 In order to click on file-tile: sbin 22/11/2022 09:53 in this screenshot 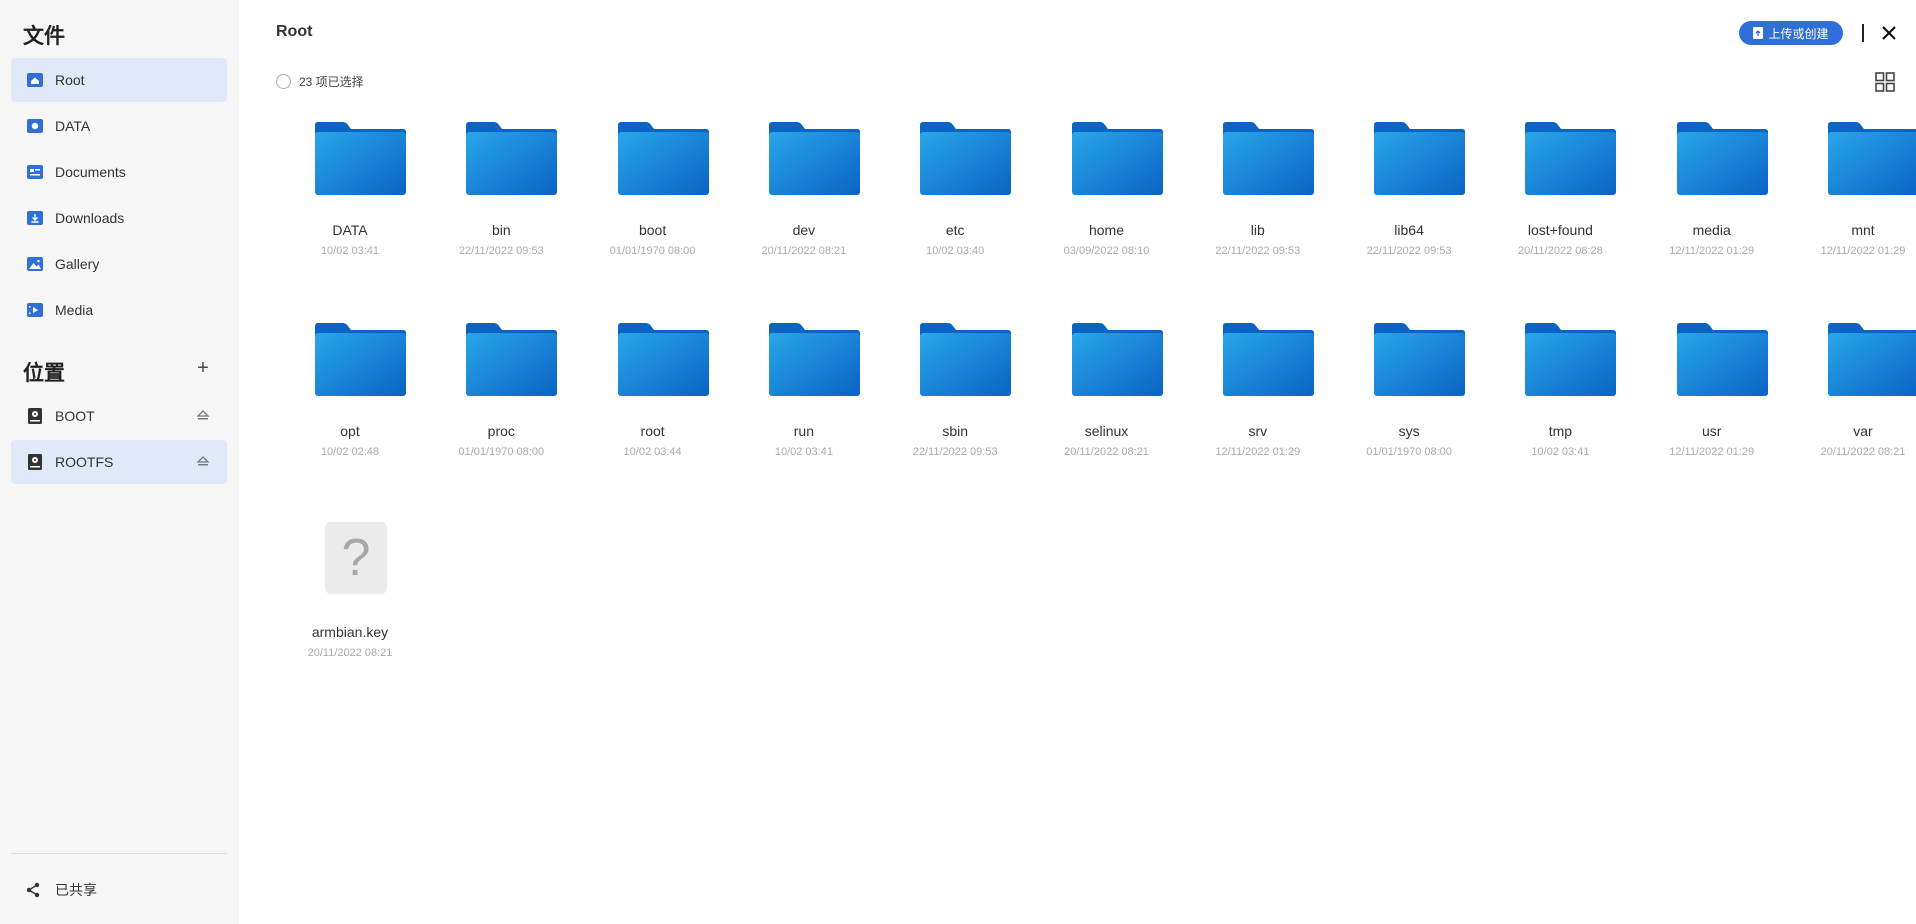, I will do `click(955, 416)`.